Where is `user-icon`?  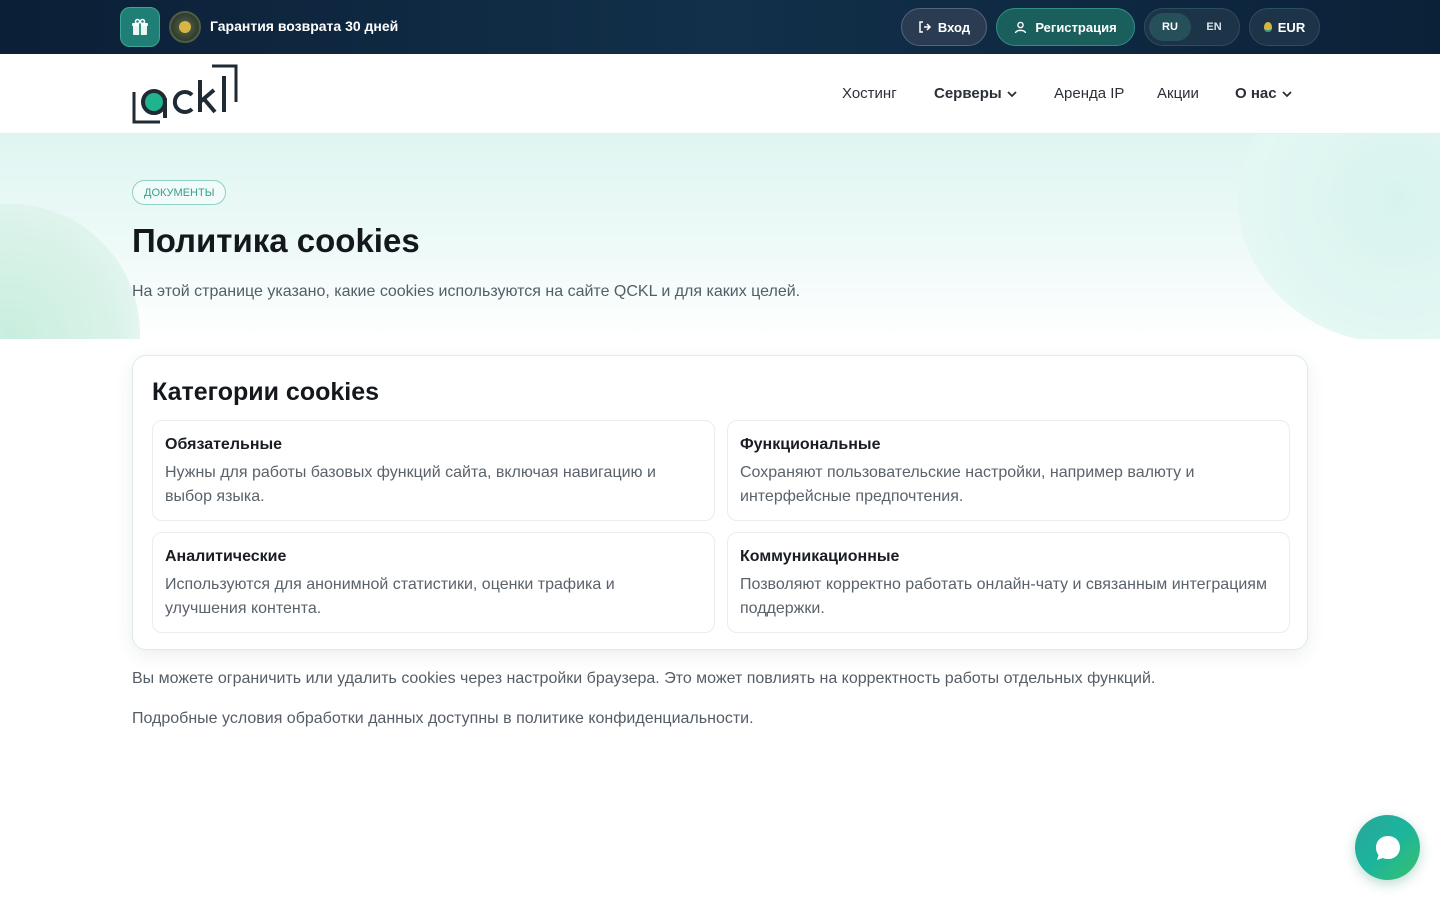 user-icon is located at coordinates (1021, 27).